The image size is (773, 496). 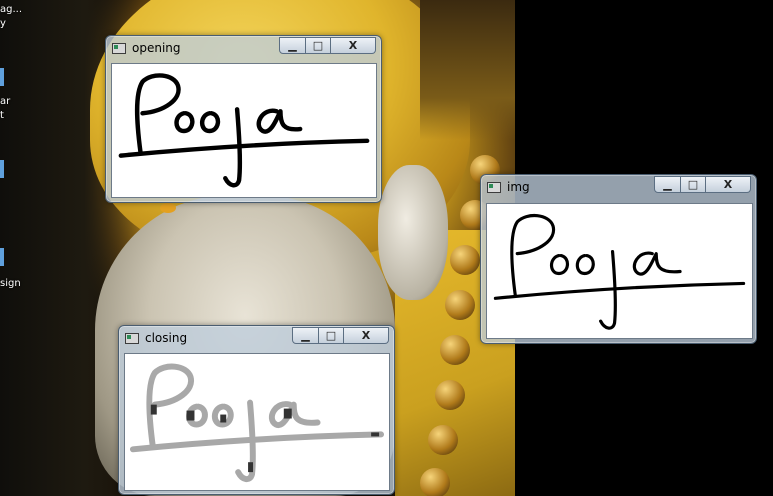 What do you see at coordinates (156, 48) in the screenshot?
I see `window-title: opening` at bounding box center [156, 48].